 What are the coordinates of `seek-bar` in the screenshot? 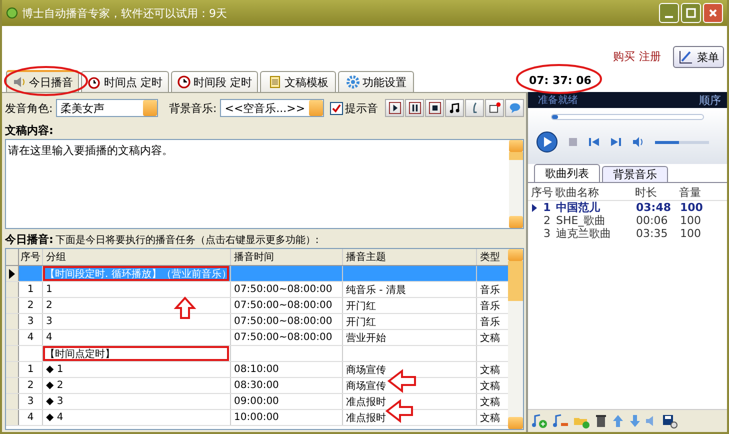 It's located at (627, 117).